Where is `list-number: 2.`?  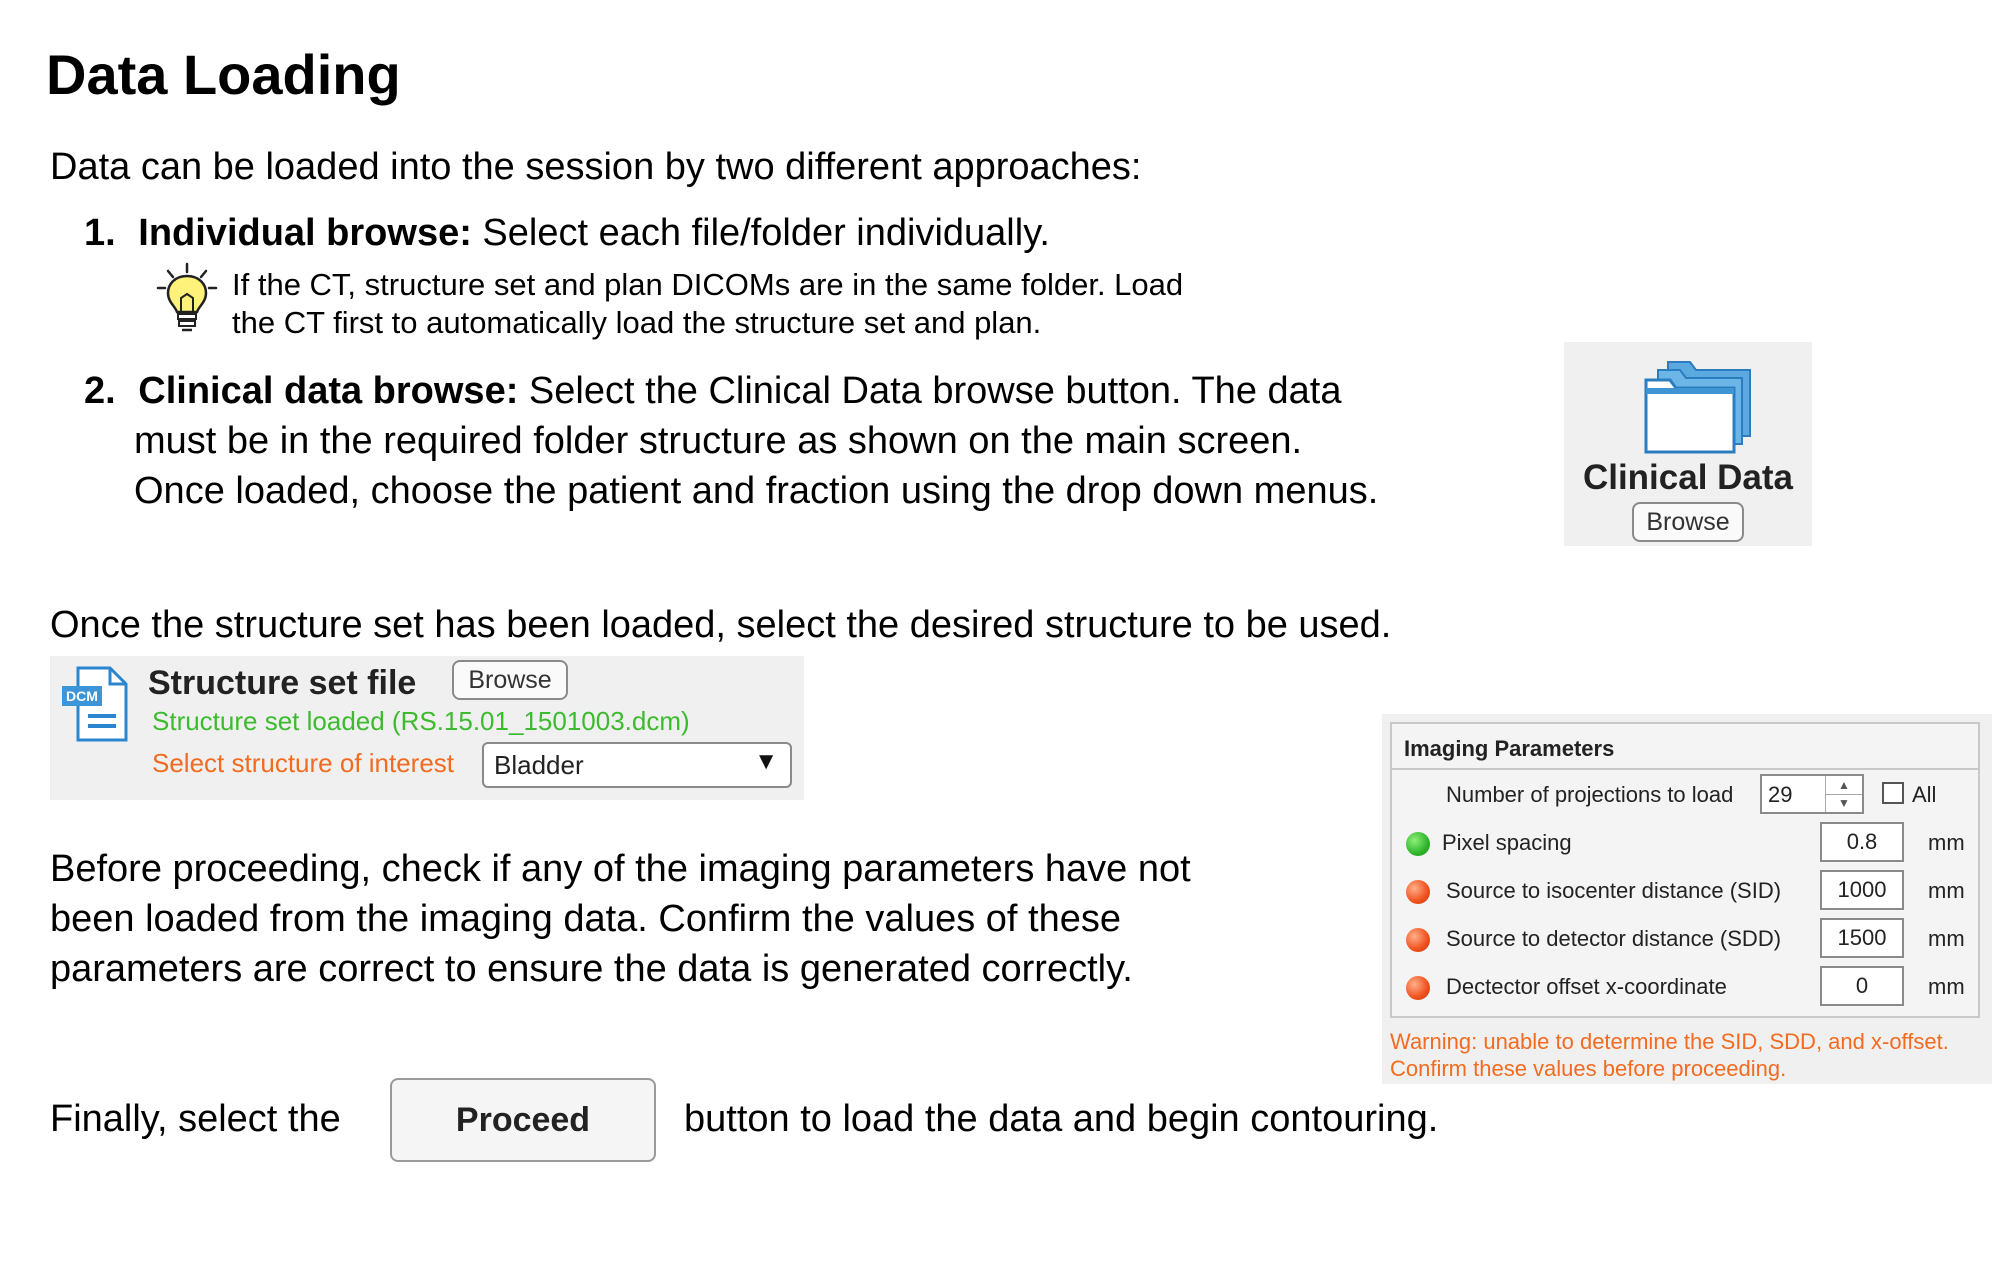 list-number: 2. is located at coordinates (100, 391).